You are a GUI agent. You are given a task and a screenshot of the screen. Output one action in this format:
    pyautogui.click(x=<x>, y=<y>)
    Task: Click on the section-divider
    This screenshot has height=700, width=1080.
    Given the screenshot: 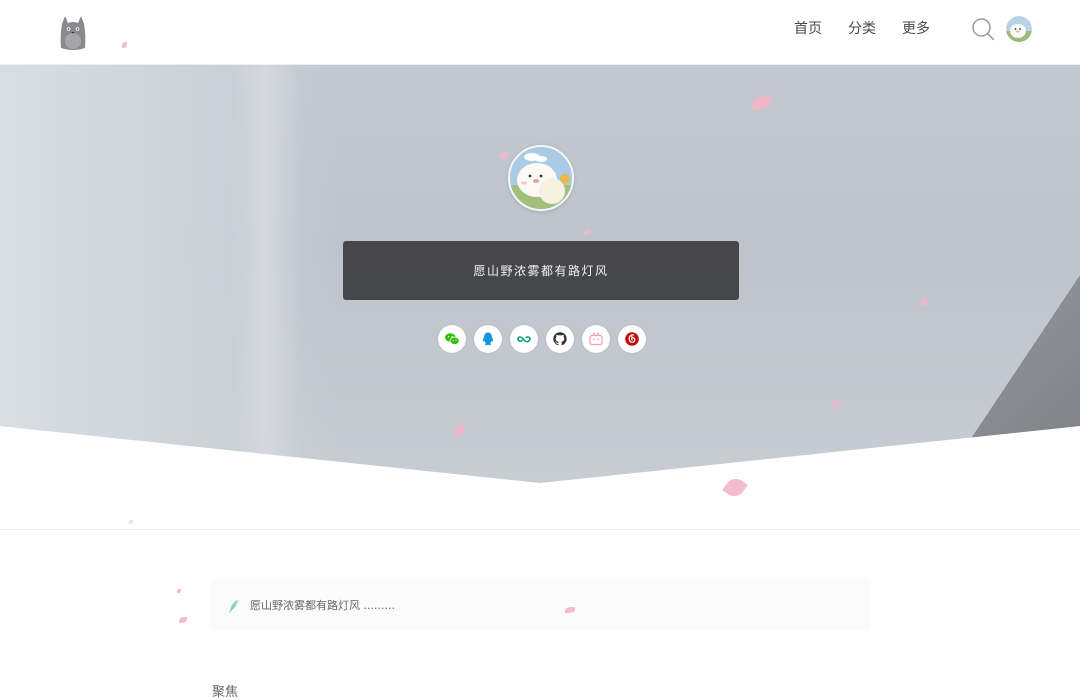 What is the action you would take?
    pyautogui.click(x=540, y=529)
    